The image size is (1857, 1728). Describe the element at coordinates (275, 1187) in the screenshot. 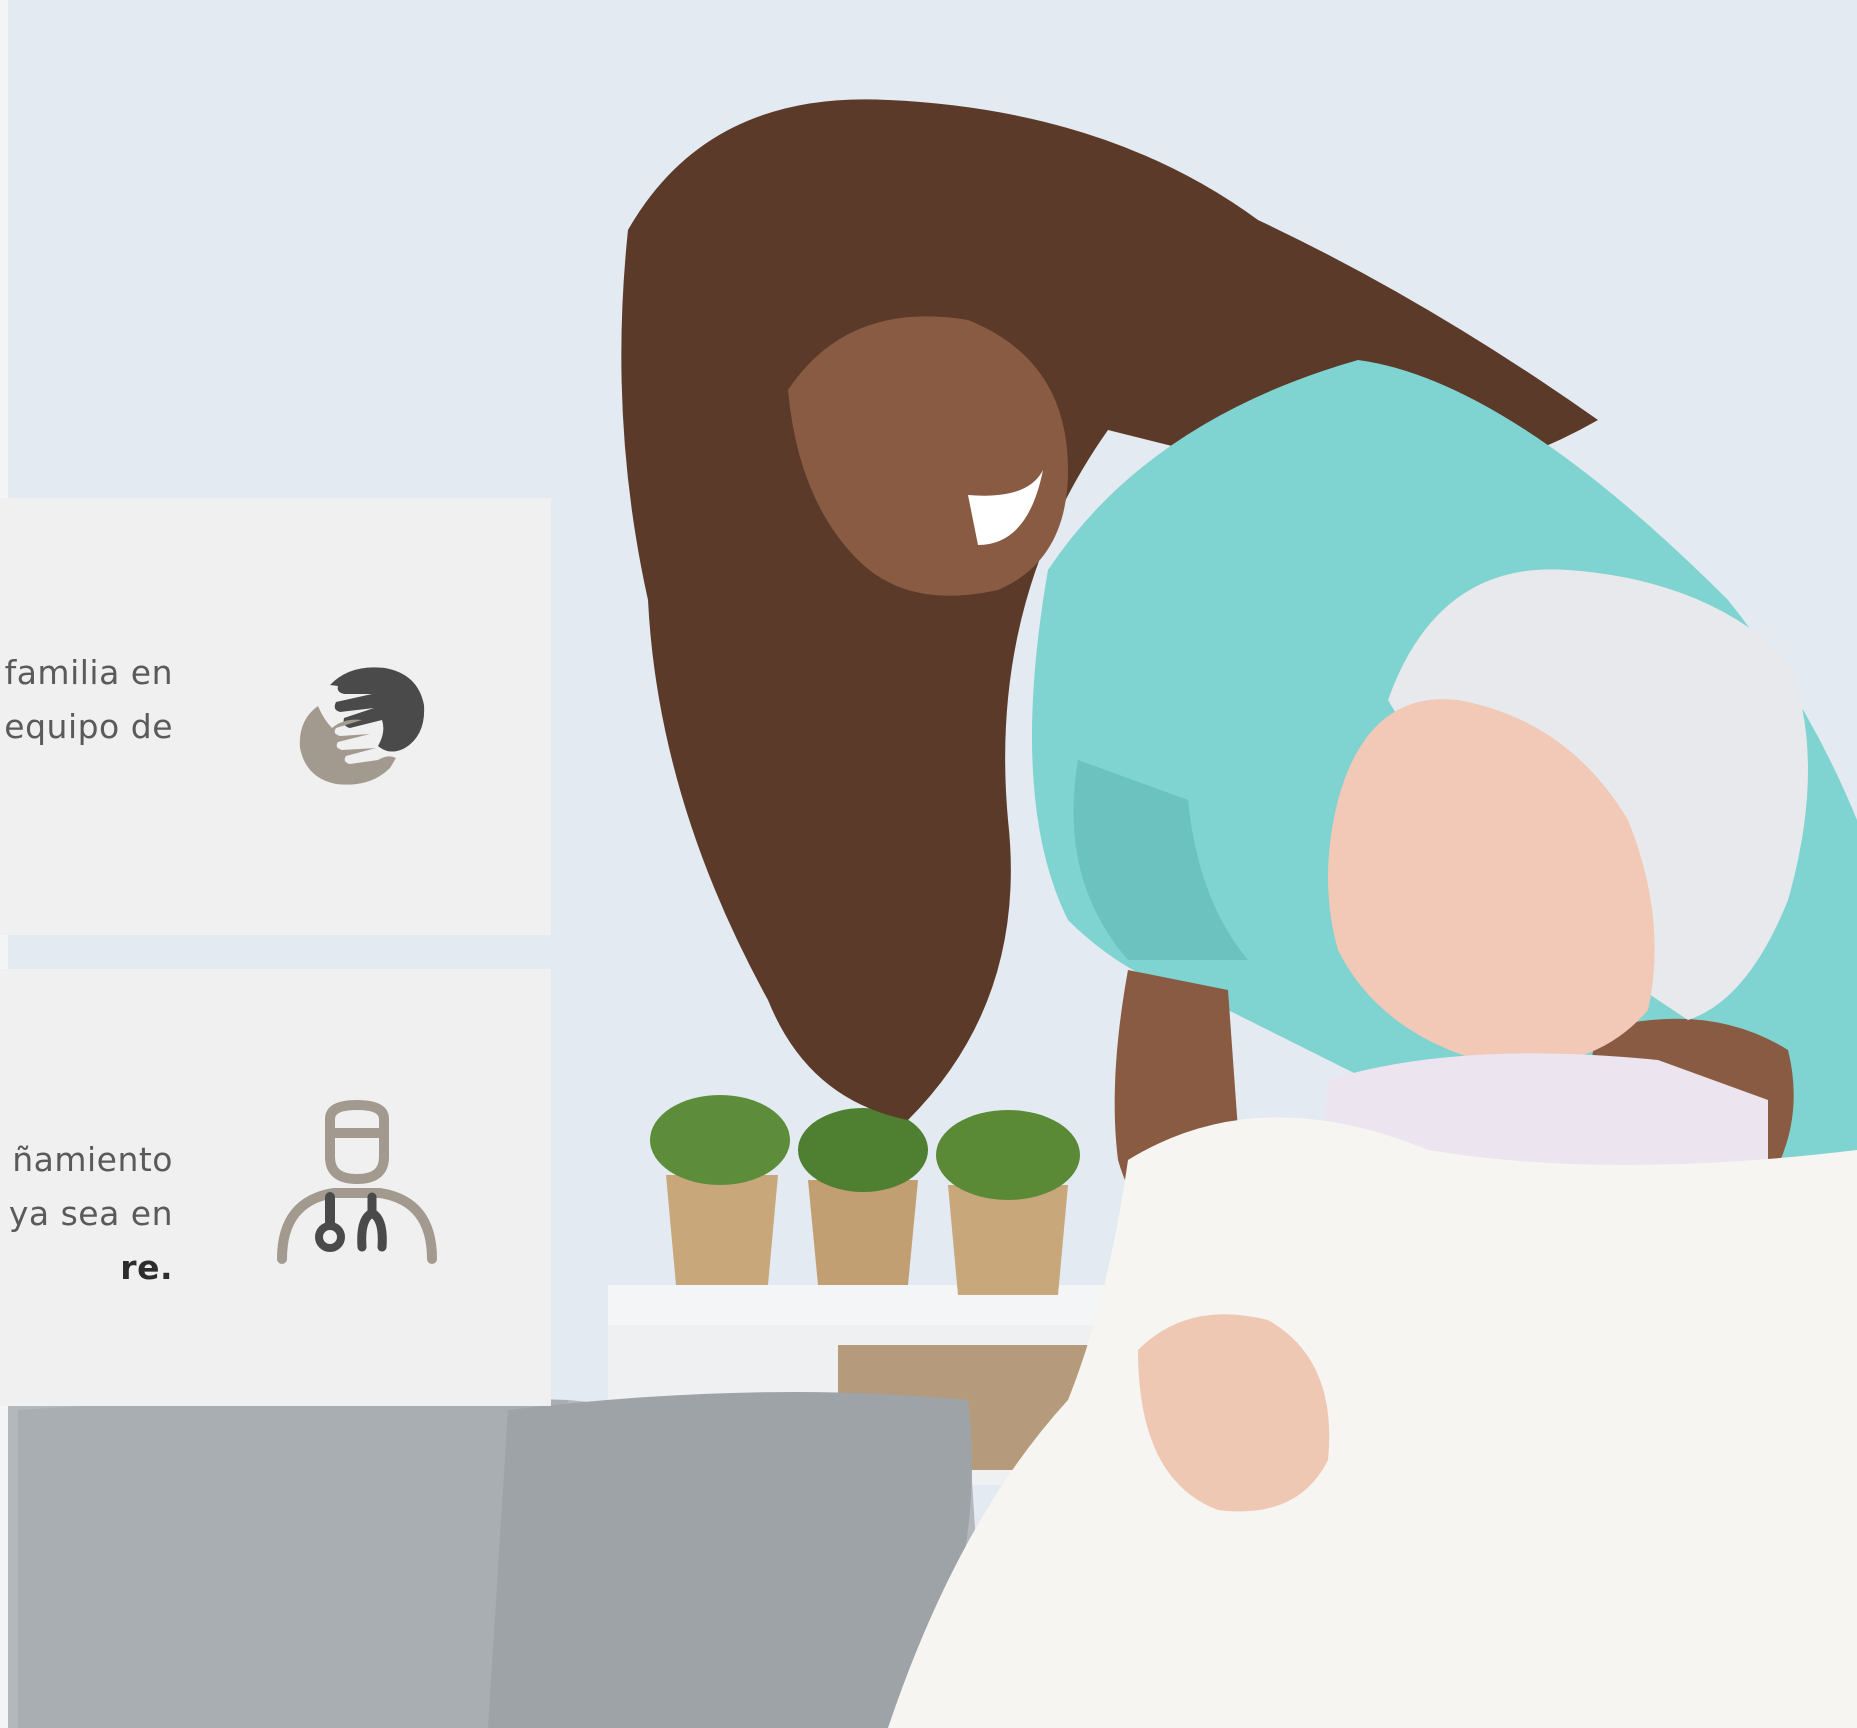

I see `feature-card-medical: ñamiento ya sea en re.` at that location.